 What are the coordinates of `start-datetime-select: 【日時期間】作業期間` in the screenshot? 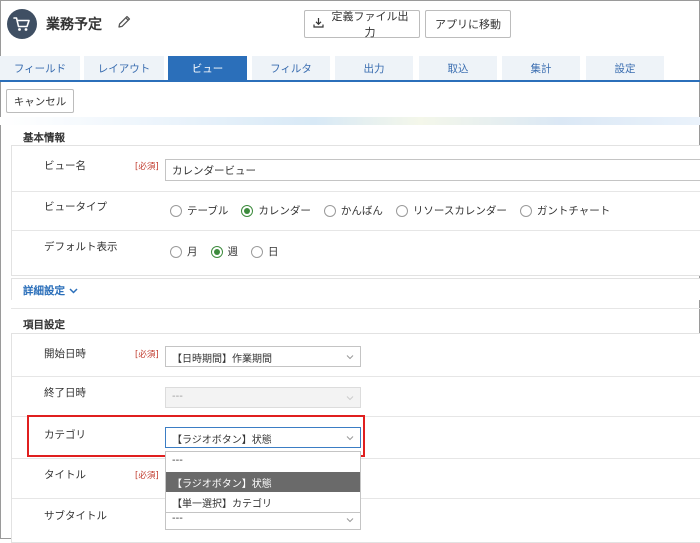 It's located at (263, 356).